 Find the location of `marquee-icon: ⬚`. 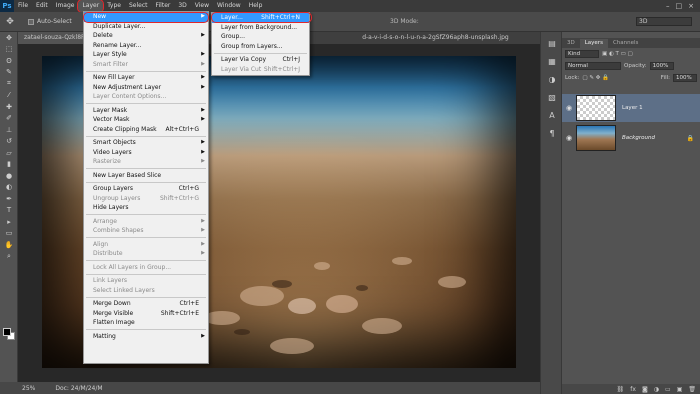

marquee-icon: ⬚ is located at coordinates (9, 50).